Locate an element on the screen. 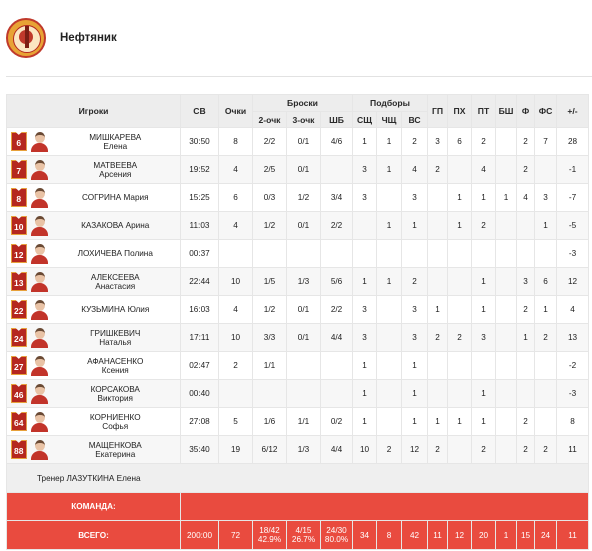 This screenshot has width=592, height=551. stat-points: 19 is located at coordinates (235, 449).